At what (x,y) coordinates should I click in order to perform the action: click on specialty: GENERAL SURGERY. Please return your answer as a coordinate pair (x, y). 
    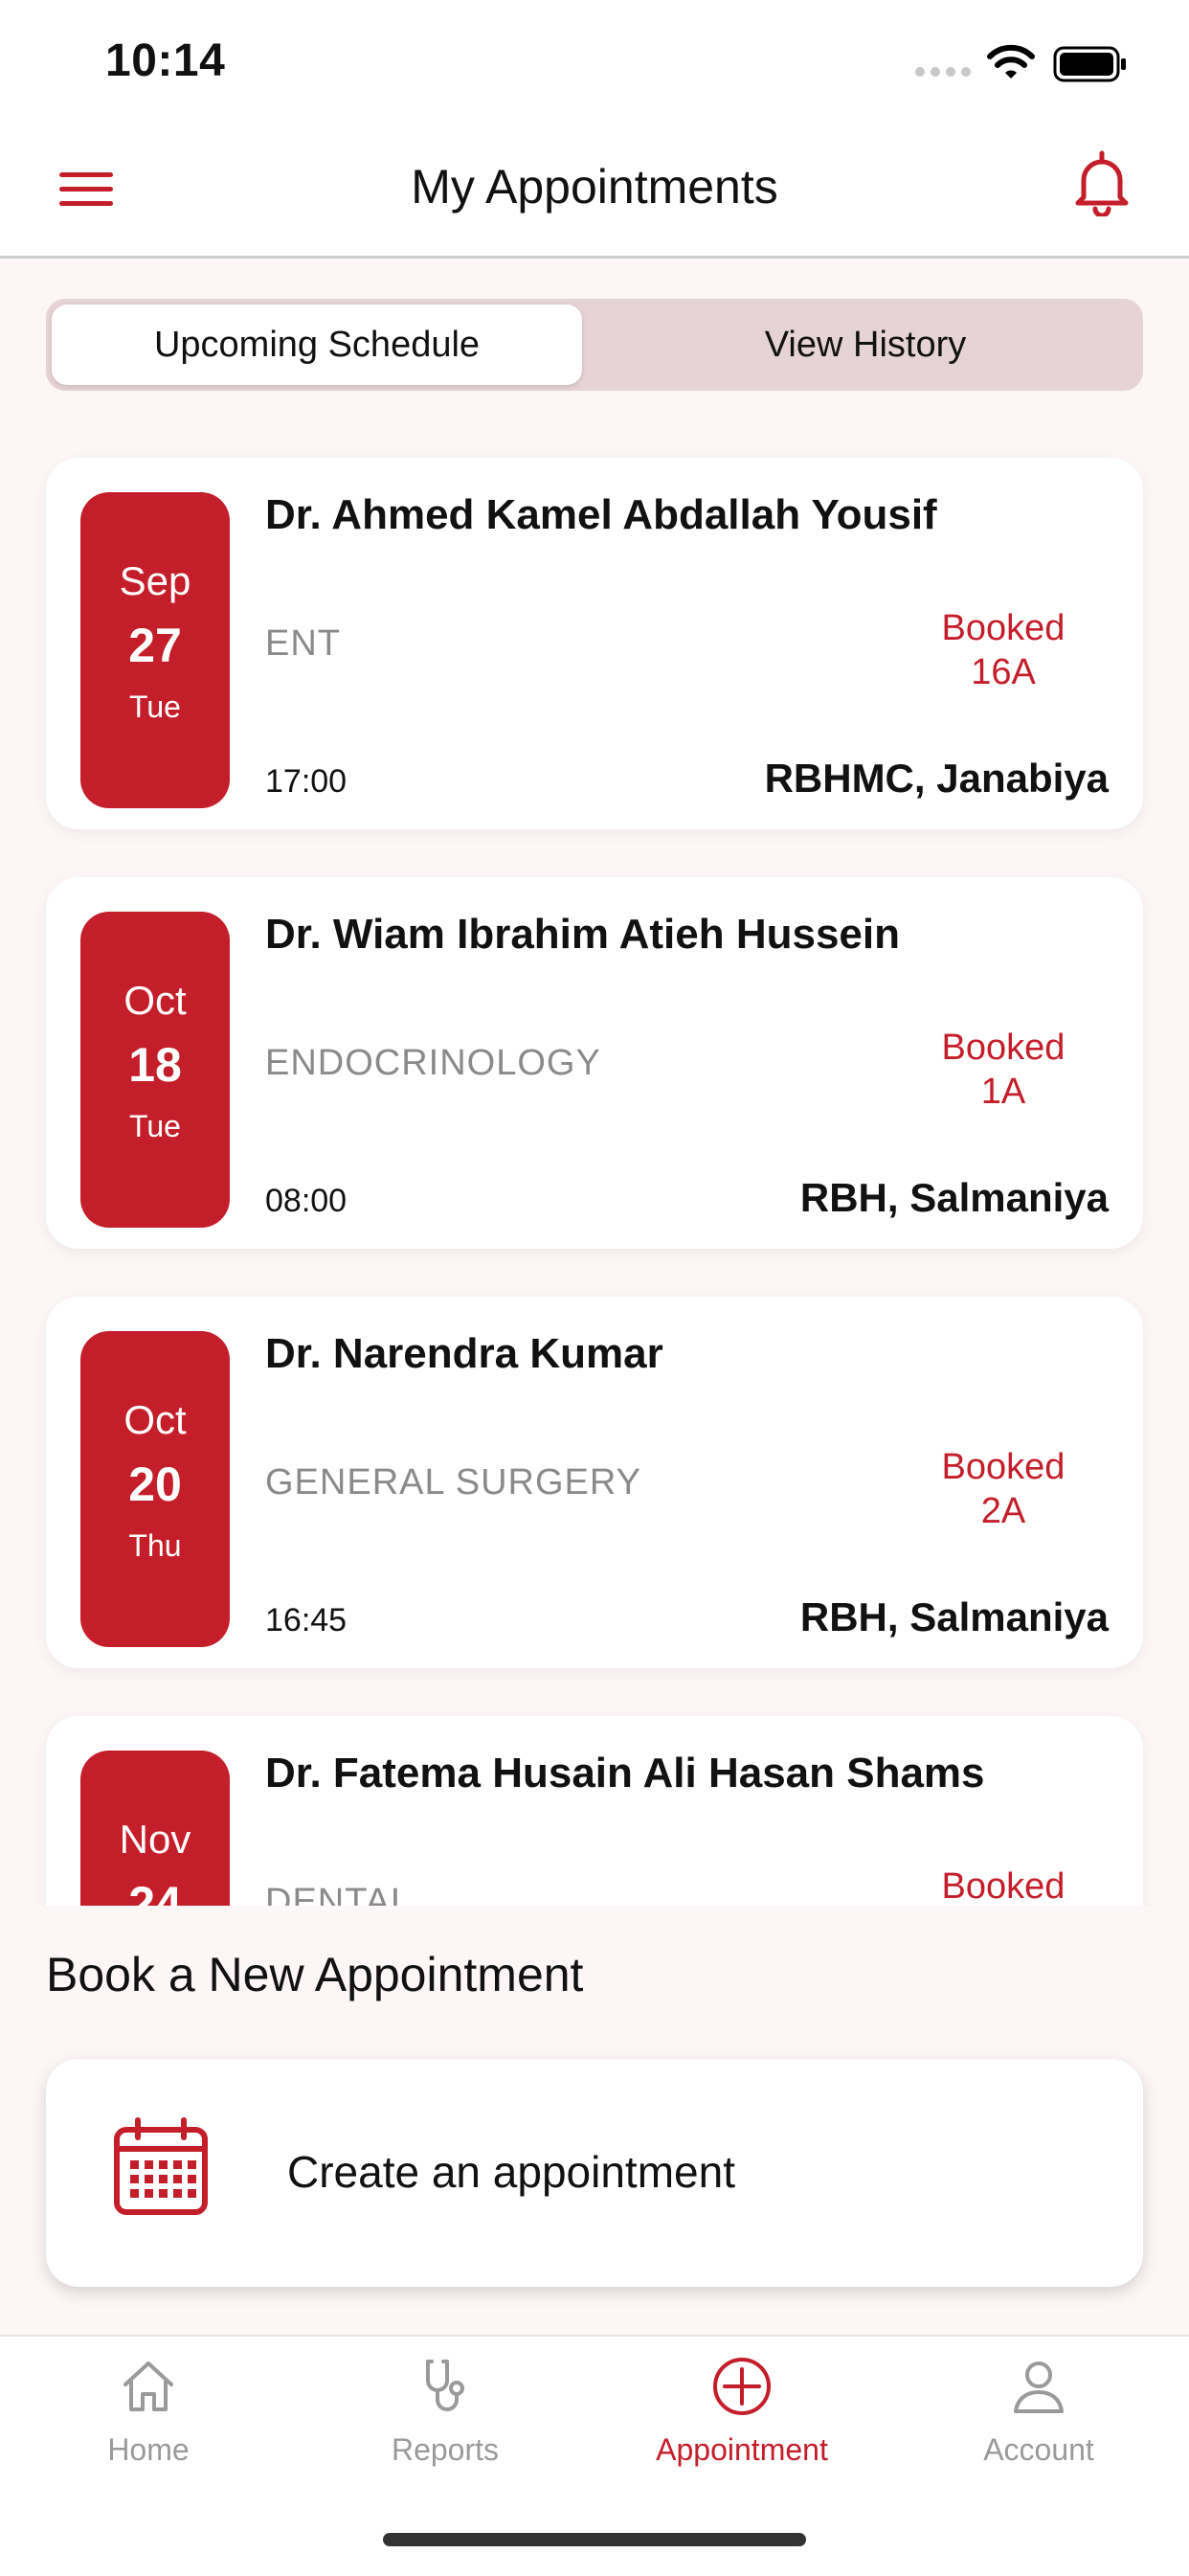
    Looking at the image, I should click on (453, 1482).